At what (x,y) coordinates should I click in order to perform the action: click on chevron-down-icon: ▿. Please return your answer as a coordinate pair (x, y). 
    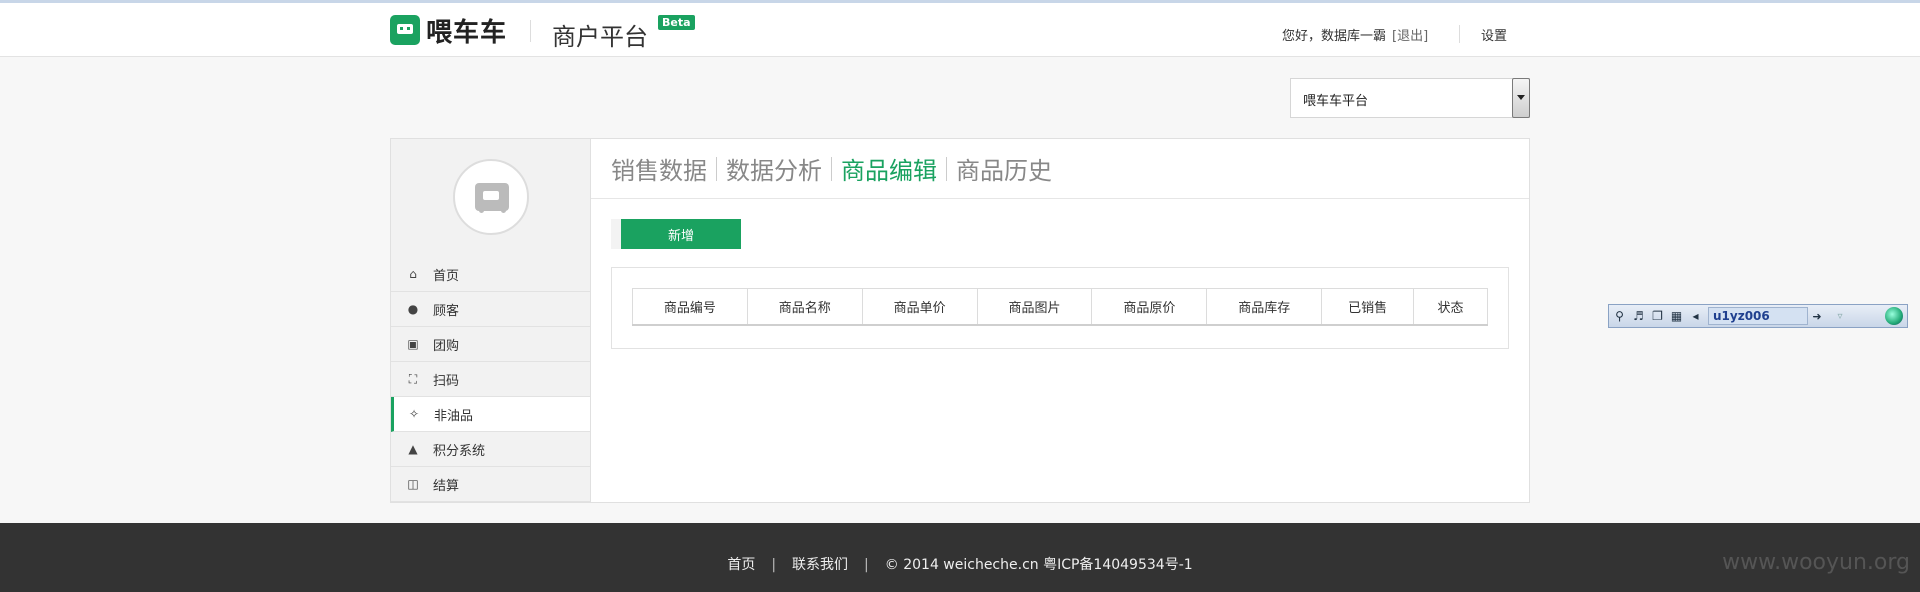
    Looking at the image, I should click on (1840, 316).